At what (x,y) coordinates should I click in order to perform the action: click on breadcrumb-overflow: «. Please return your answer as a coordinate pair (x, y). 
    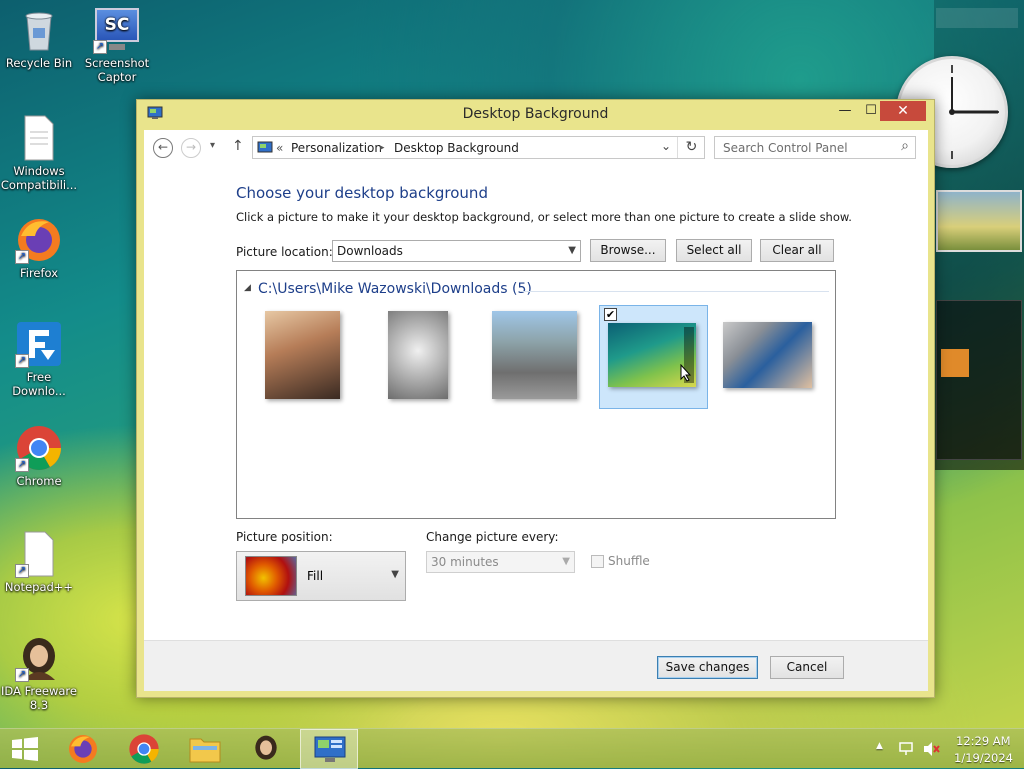
    Looking at the image, I should click on (279, 148).